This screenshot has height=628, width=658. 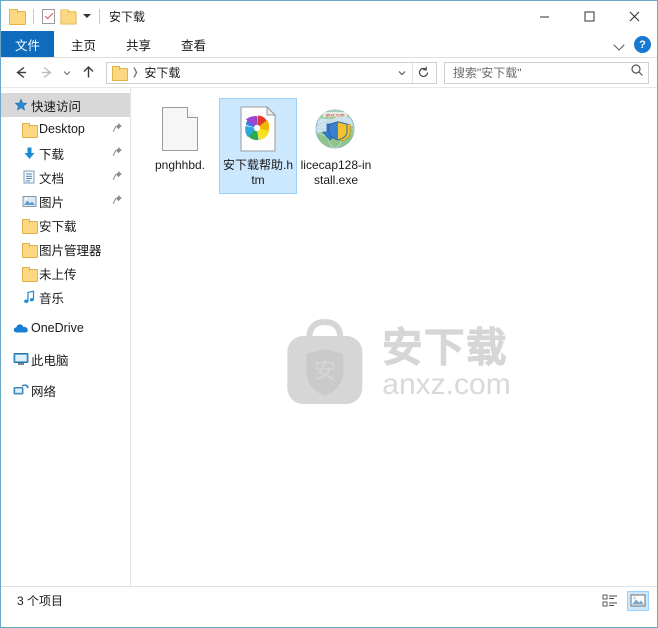 What do you see at coordinates (48, 16) in the screenshot?
I see `properties-icon` at bounding box center [48, 16].